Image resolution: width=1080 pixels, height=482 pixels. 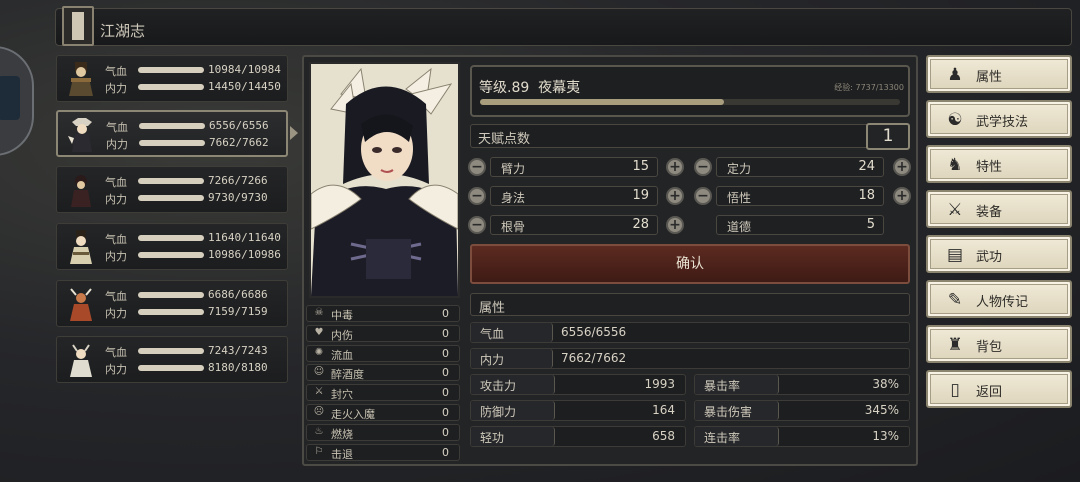 I want to click on character-card: 气血 11640/11640 内力 10986/10986, so click(x=172, y=246).